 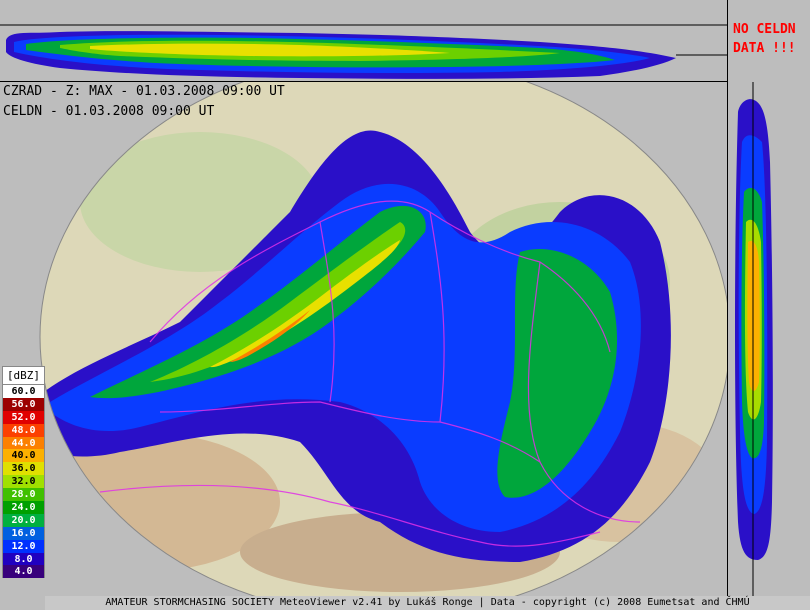 I want to click on legend-swatch: 12.0, so click(x=23, y=546).